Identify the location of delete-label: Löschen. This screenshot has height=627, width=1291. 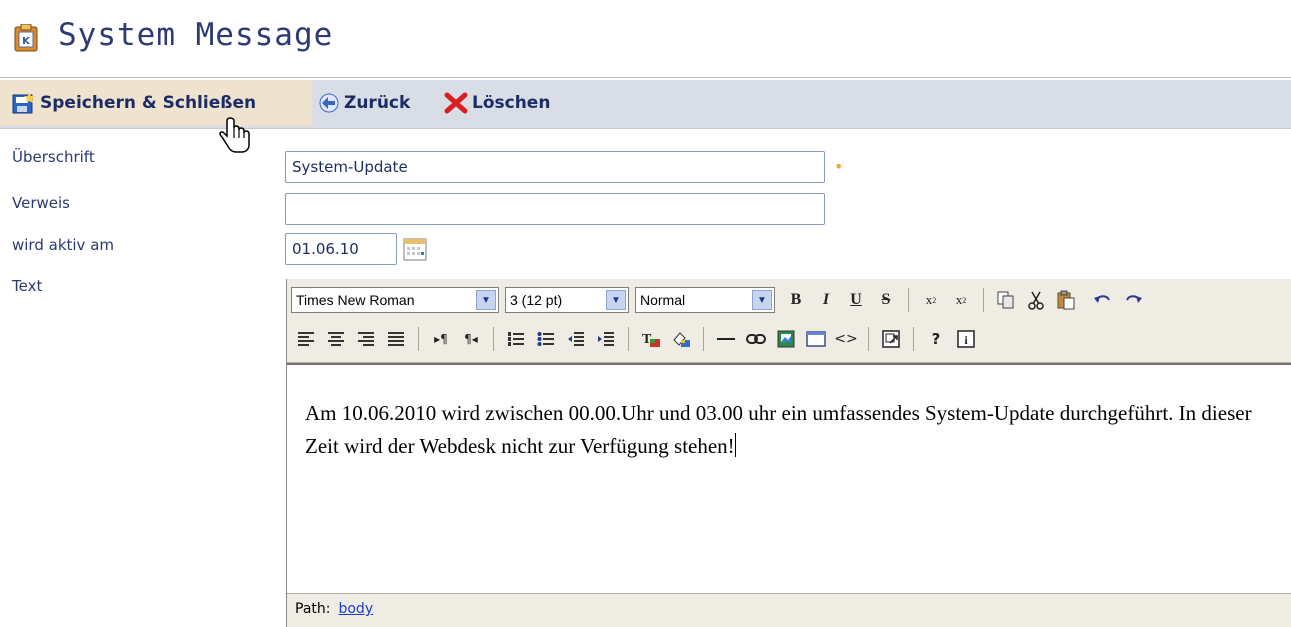
(511, 103).